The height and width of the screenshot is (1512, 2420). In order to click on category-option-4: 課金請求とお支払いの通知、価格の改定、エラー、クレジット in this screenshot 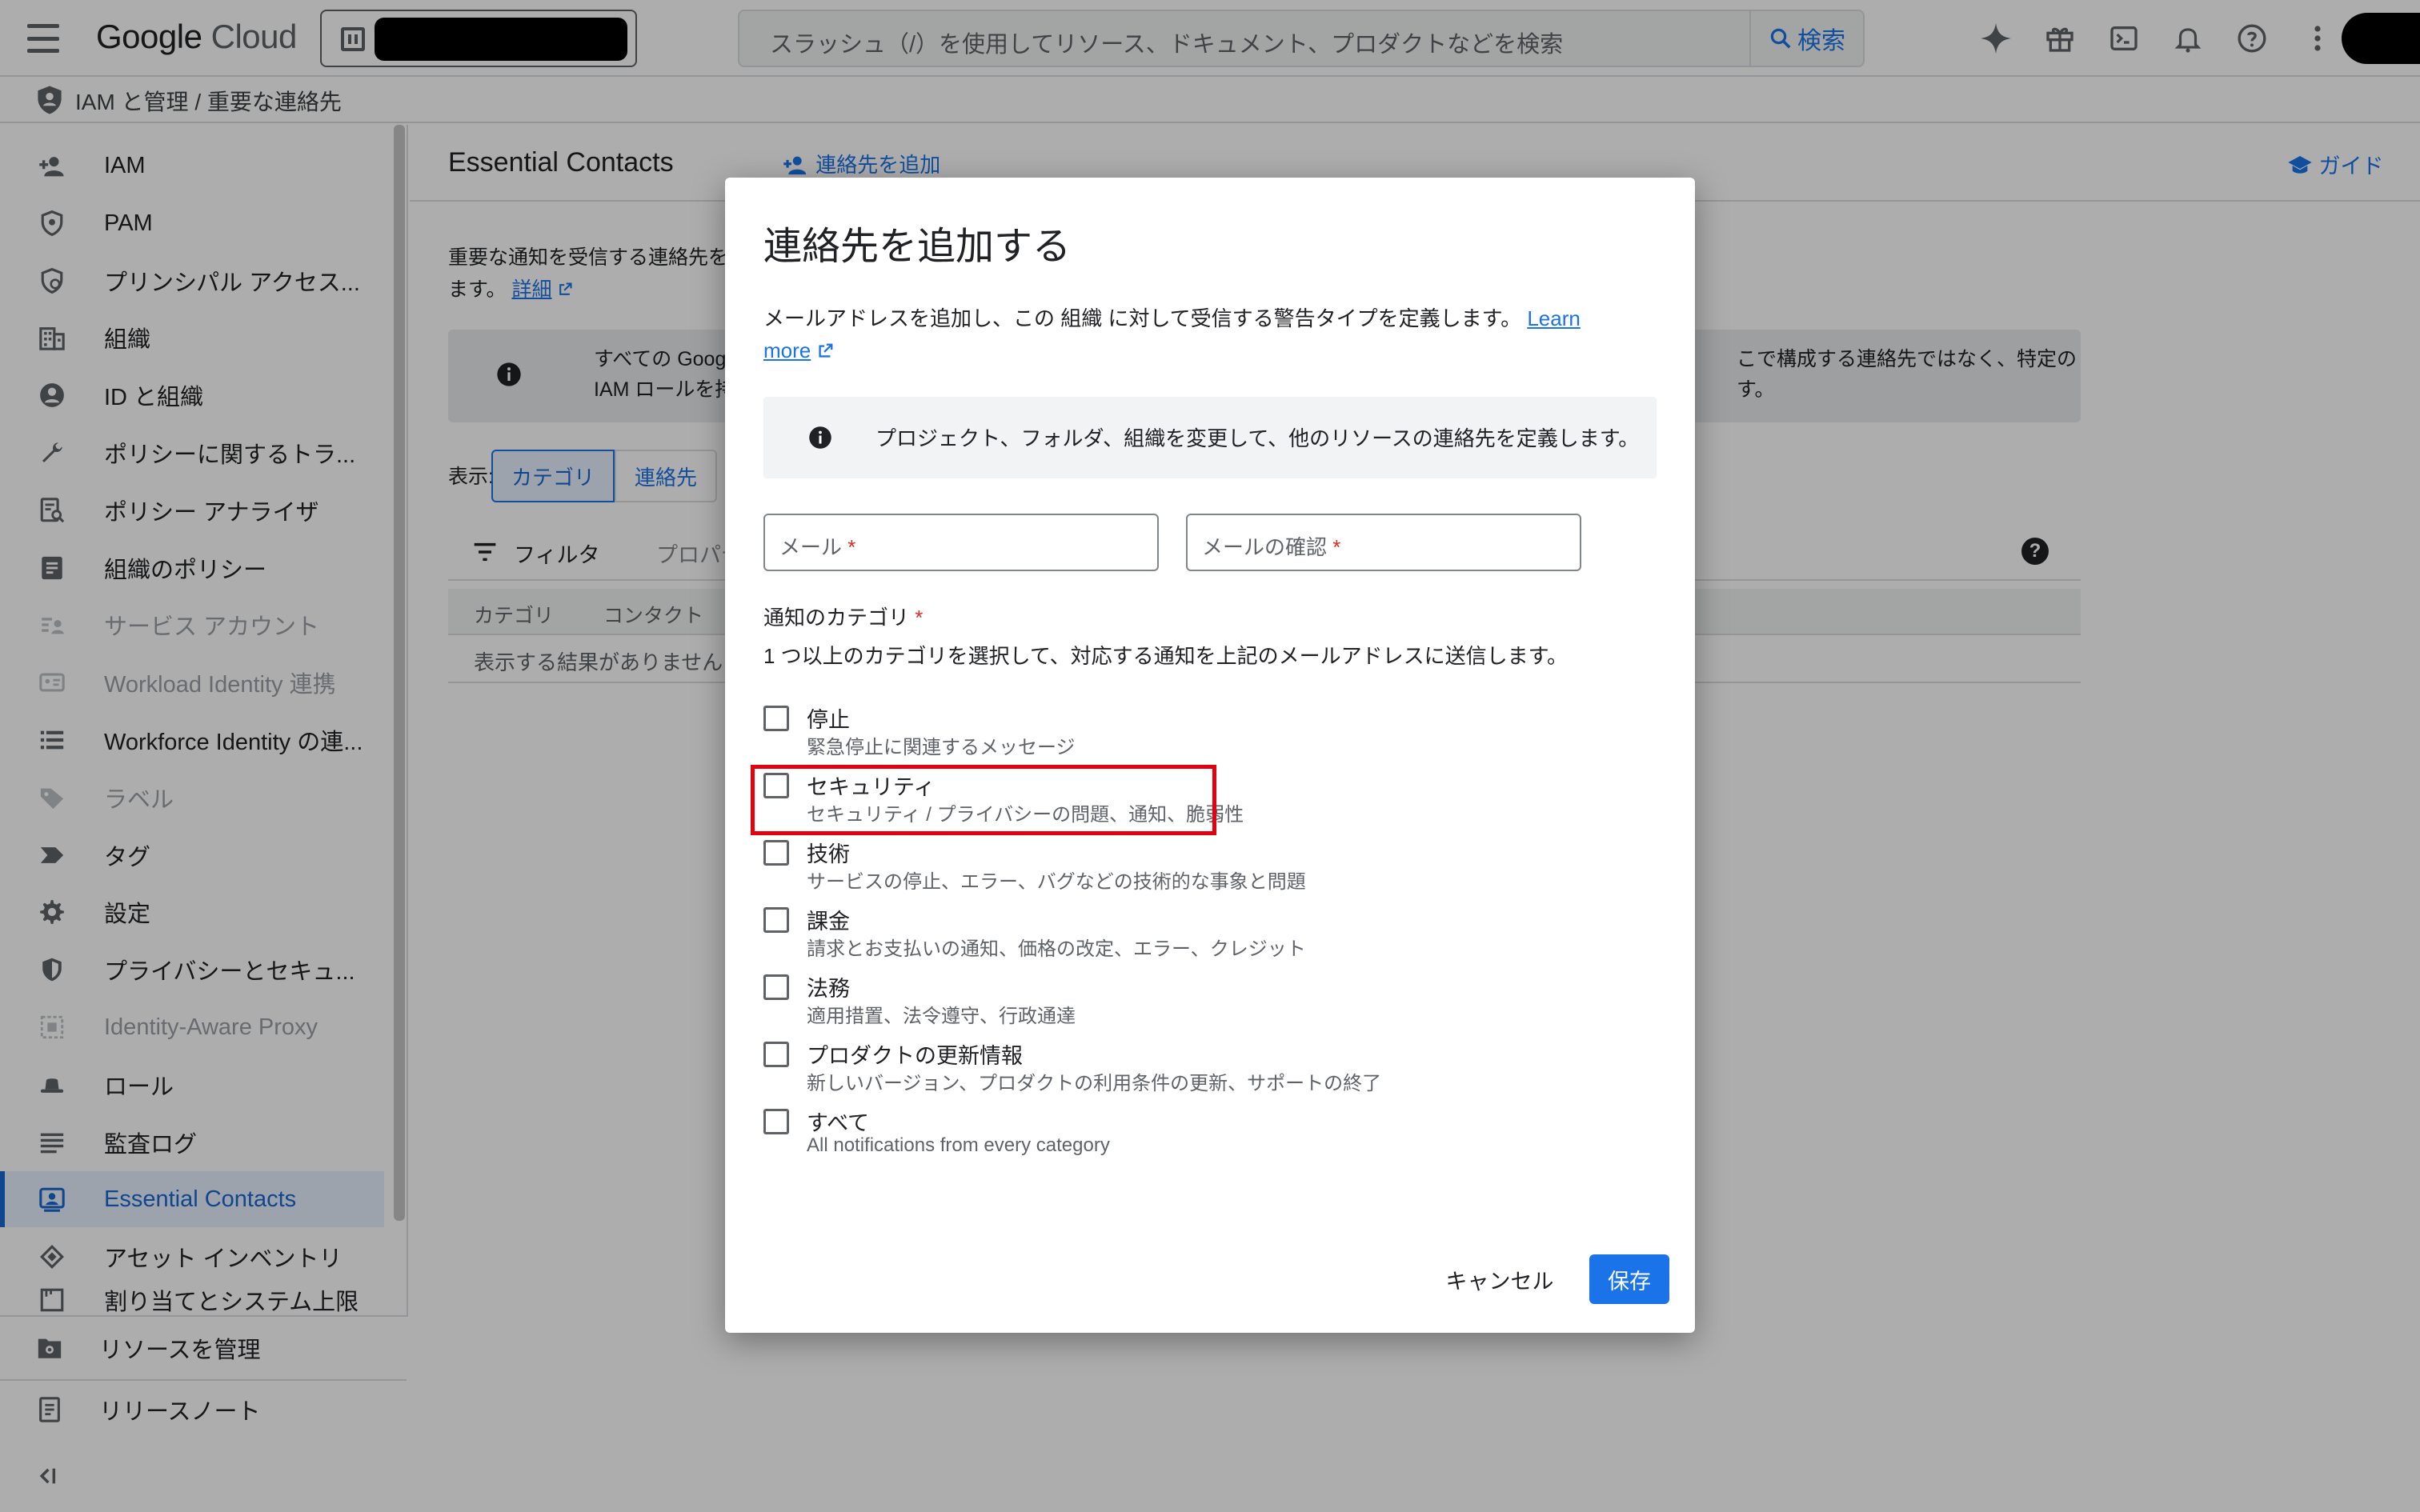, I will do `click(1123, 936)`.